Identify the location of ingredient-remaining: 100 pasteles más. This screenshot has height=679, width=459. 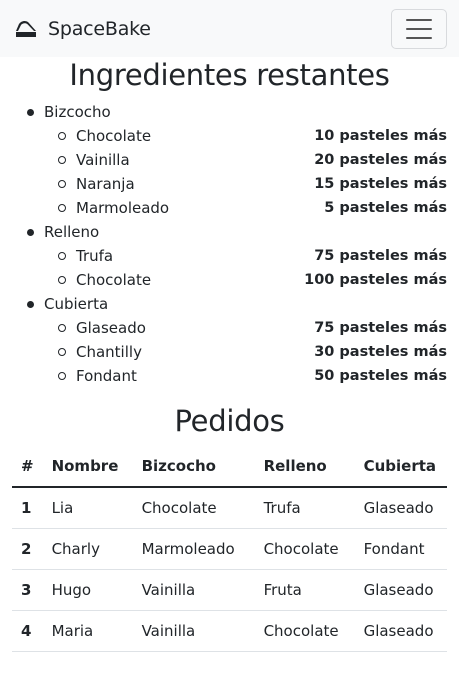
(375, 280).